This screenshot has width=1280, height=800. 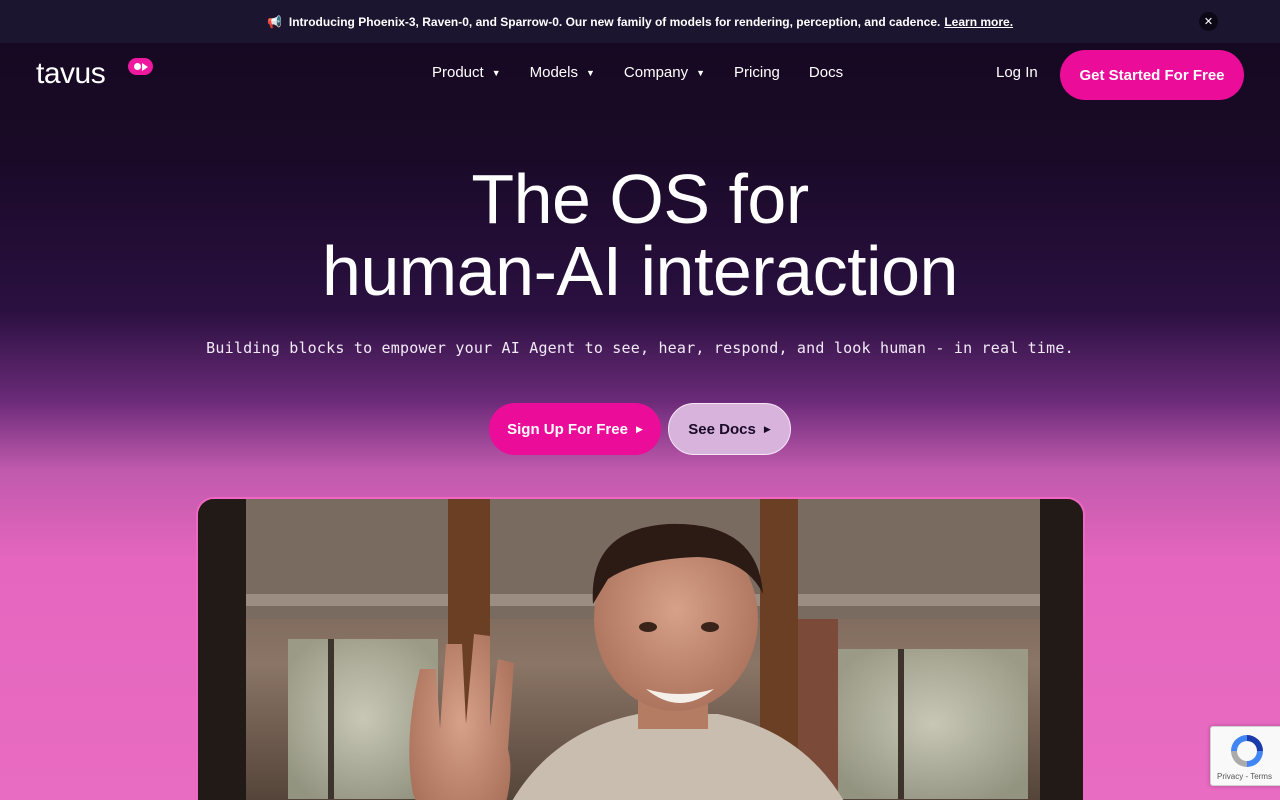 I want to click on nav-item-models: Models ▼, so click(x=562, y=72).